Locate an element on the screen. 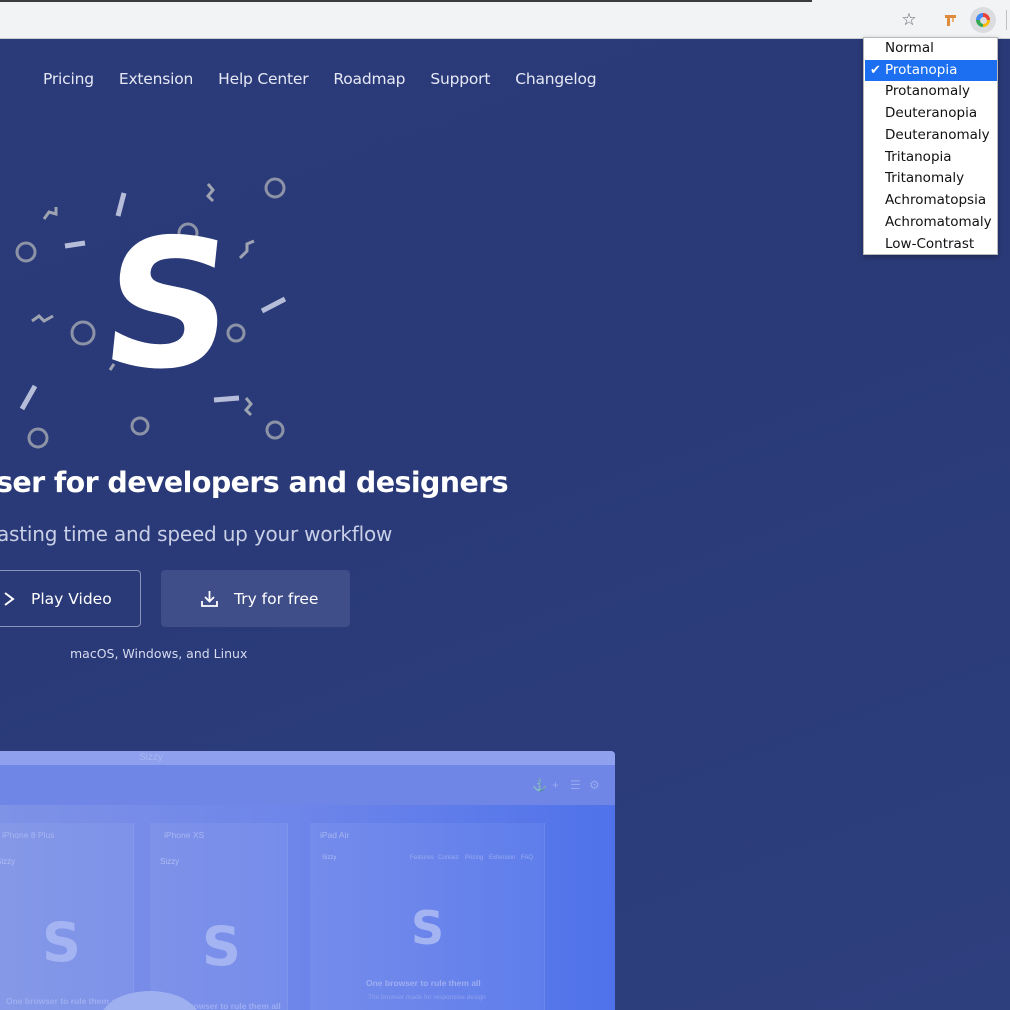  play-icon is located at coordinates (9, 598).